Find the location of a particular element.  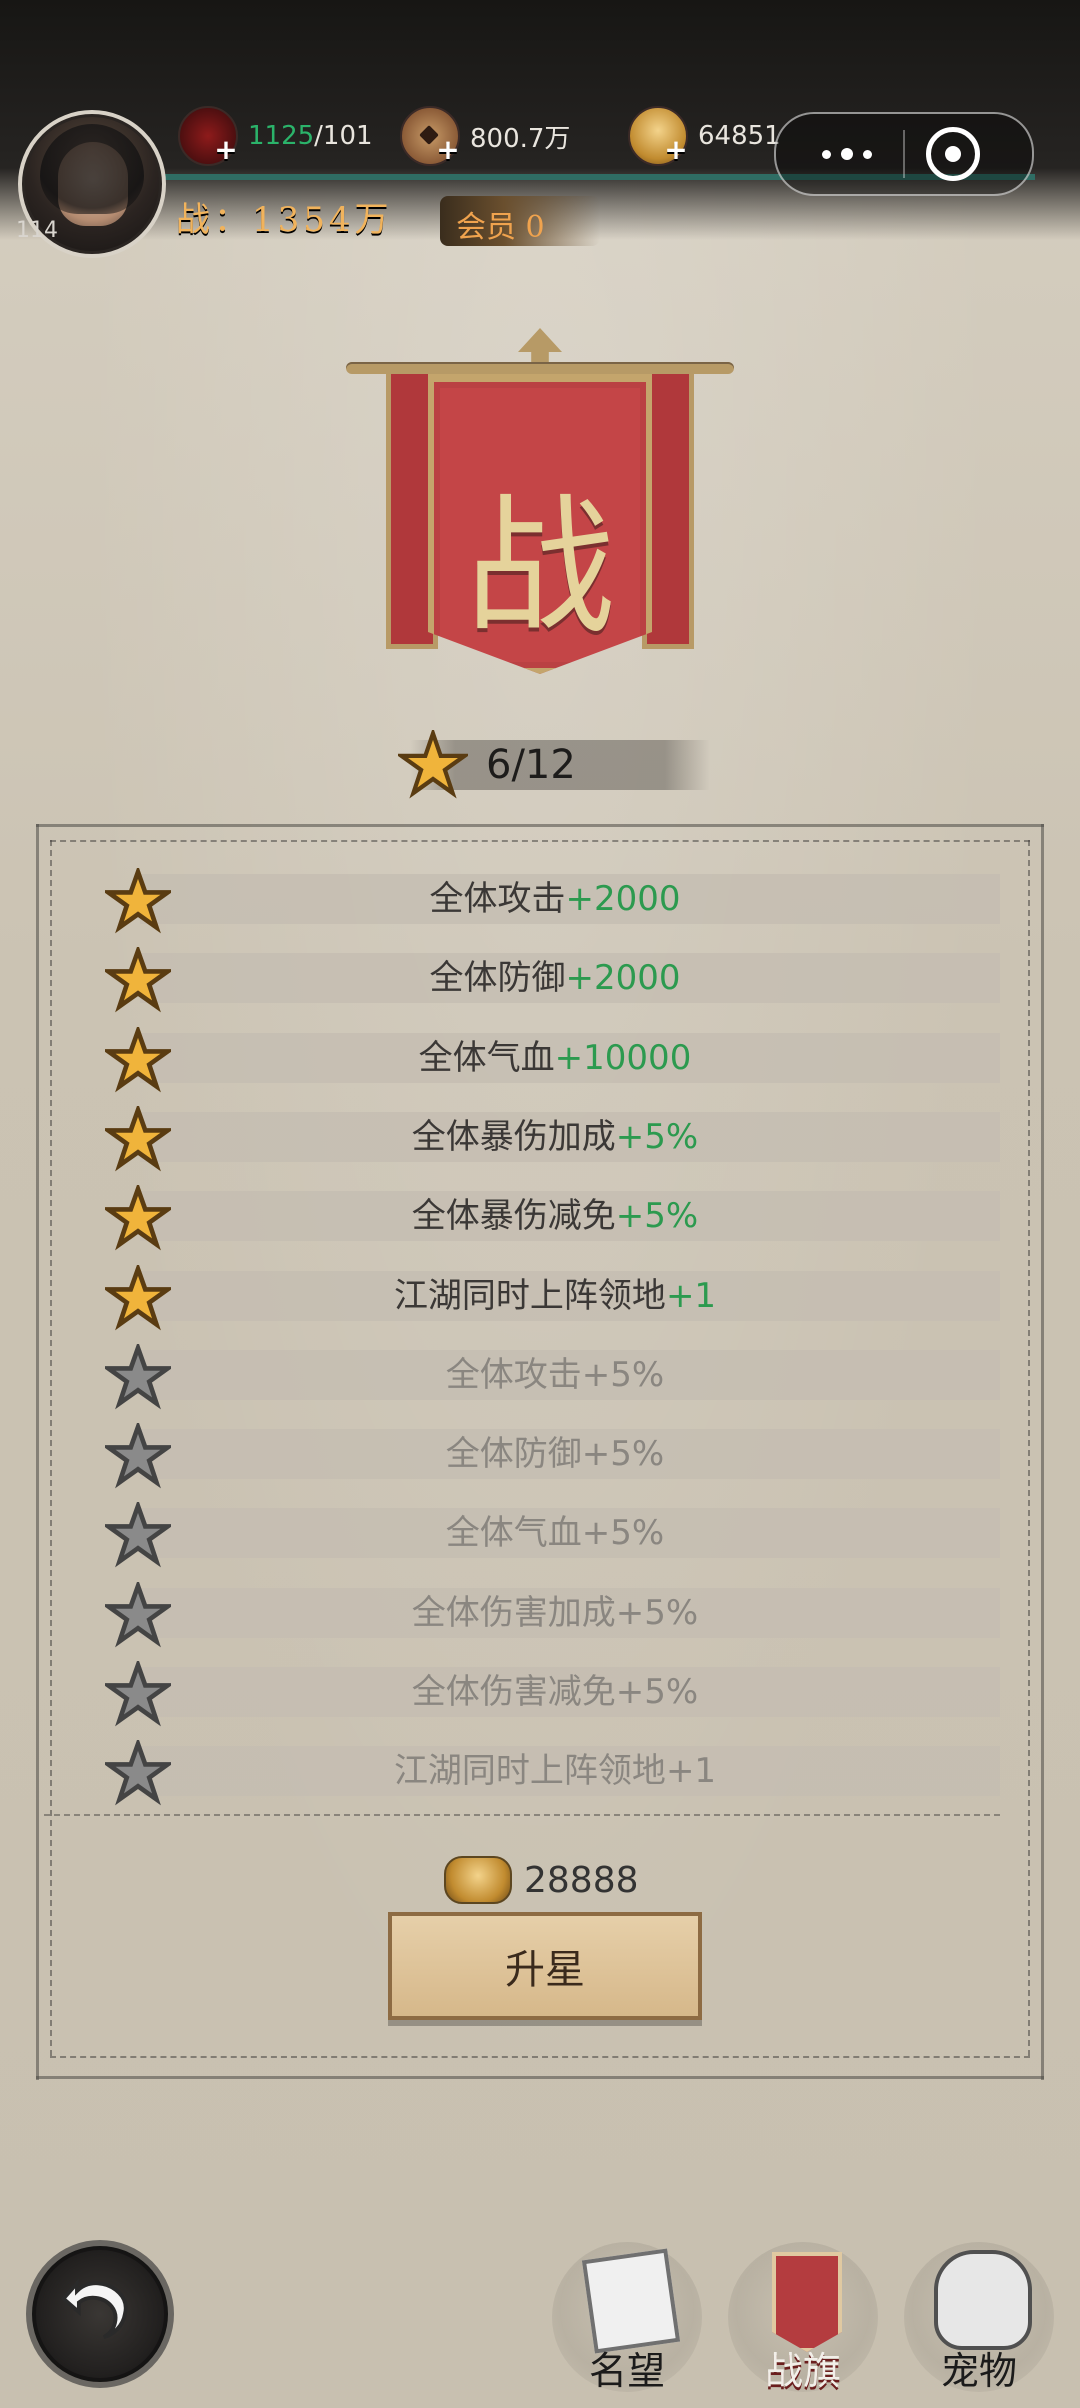

bonus-row: 全体防御+2000 is located at coordinates (555, 977).